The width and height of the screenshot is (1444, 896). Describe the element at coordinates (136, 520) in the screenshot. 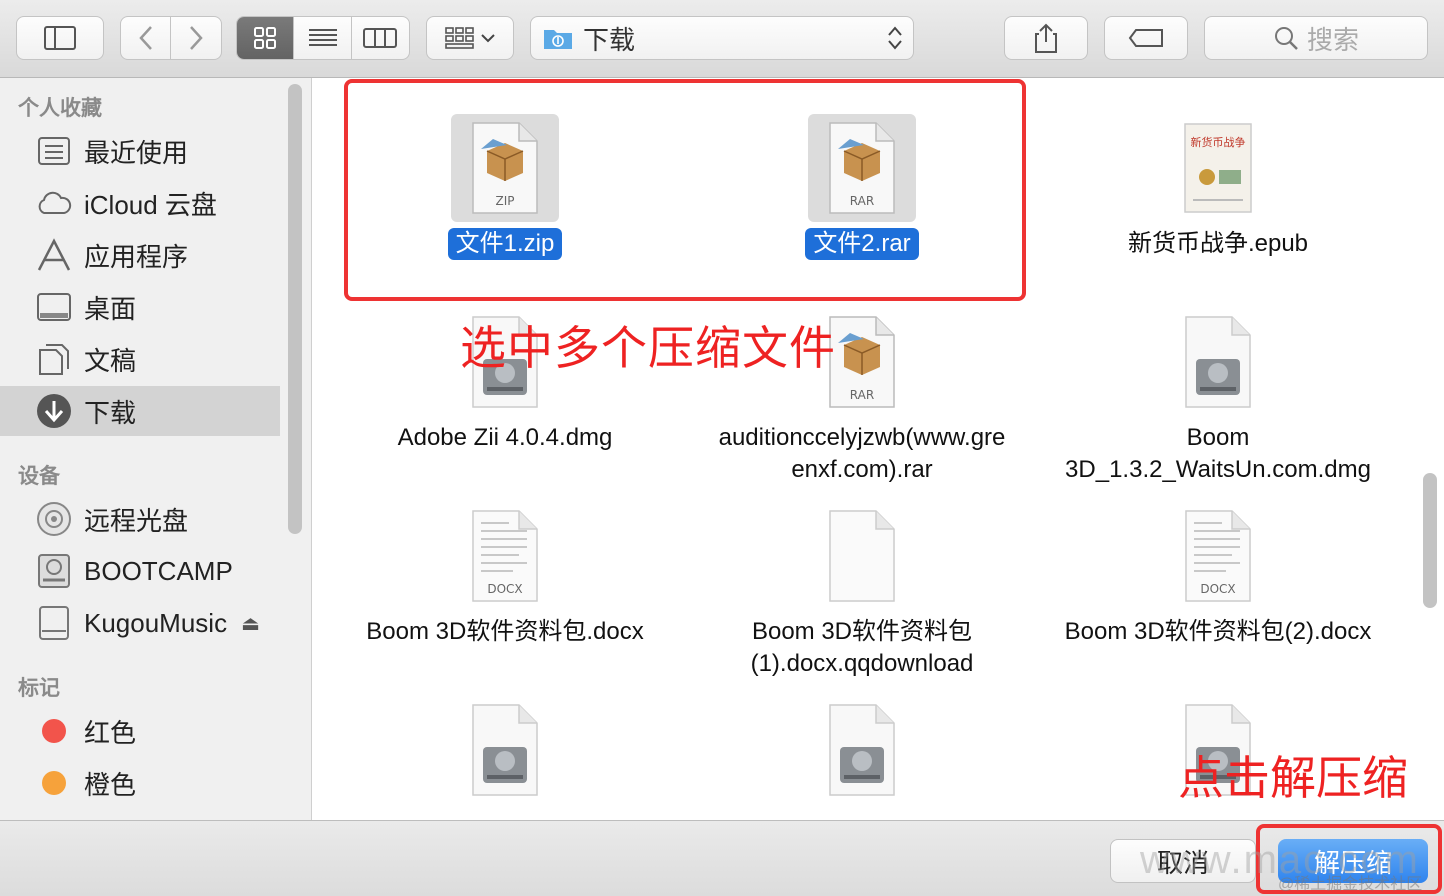

I see `sidebar-item-label: 远程光盘` at that location.